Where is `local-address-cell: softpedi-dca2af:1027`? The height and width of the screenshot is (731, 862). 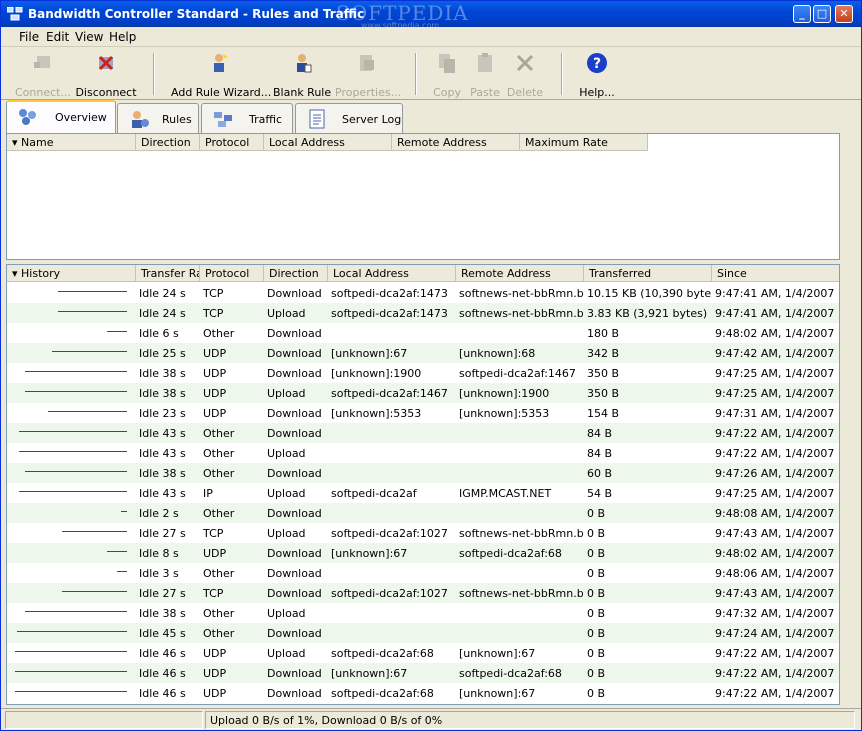 local-address-cell: softpedi-dca2af:1027 is located at coordinates (389, 533).